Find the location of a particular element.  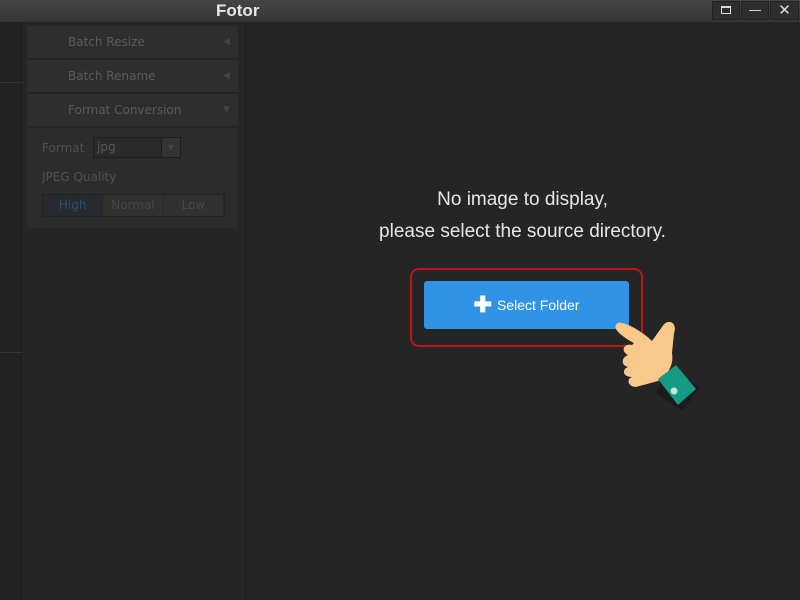

chevron-down-icon: ▼ is located at coordinates (170, 147).